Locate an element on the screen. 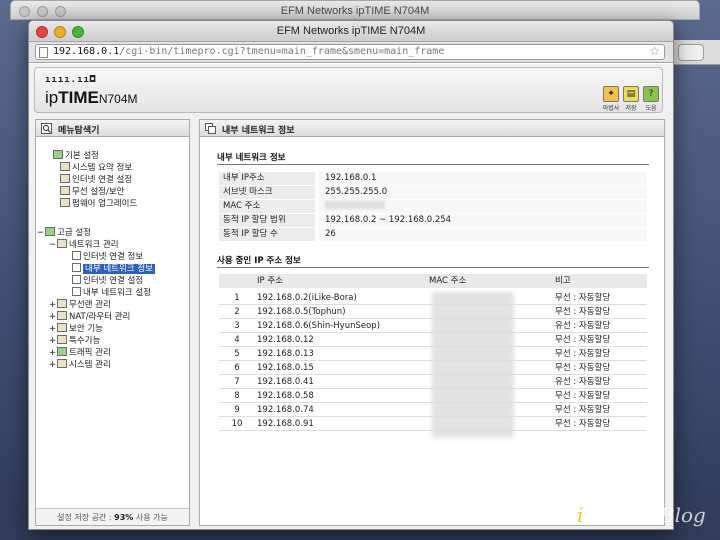 The height and width of the screenshot is (540, 720). tree-internet-connection-setup: 인터넷 연결 설정 is located at coordinates (107, 280).